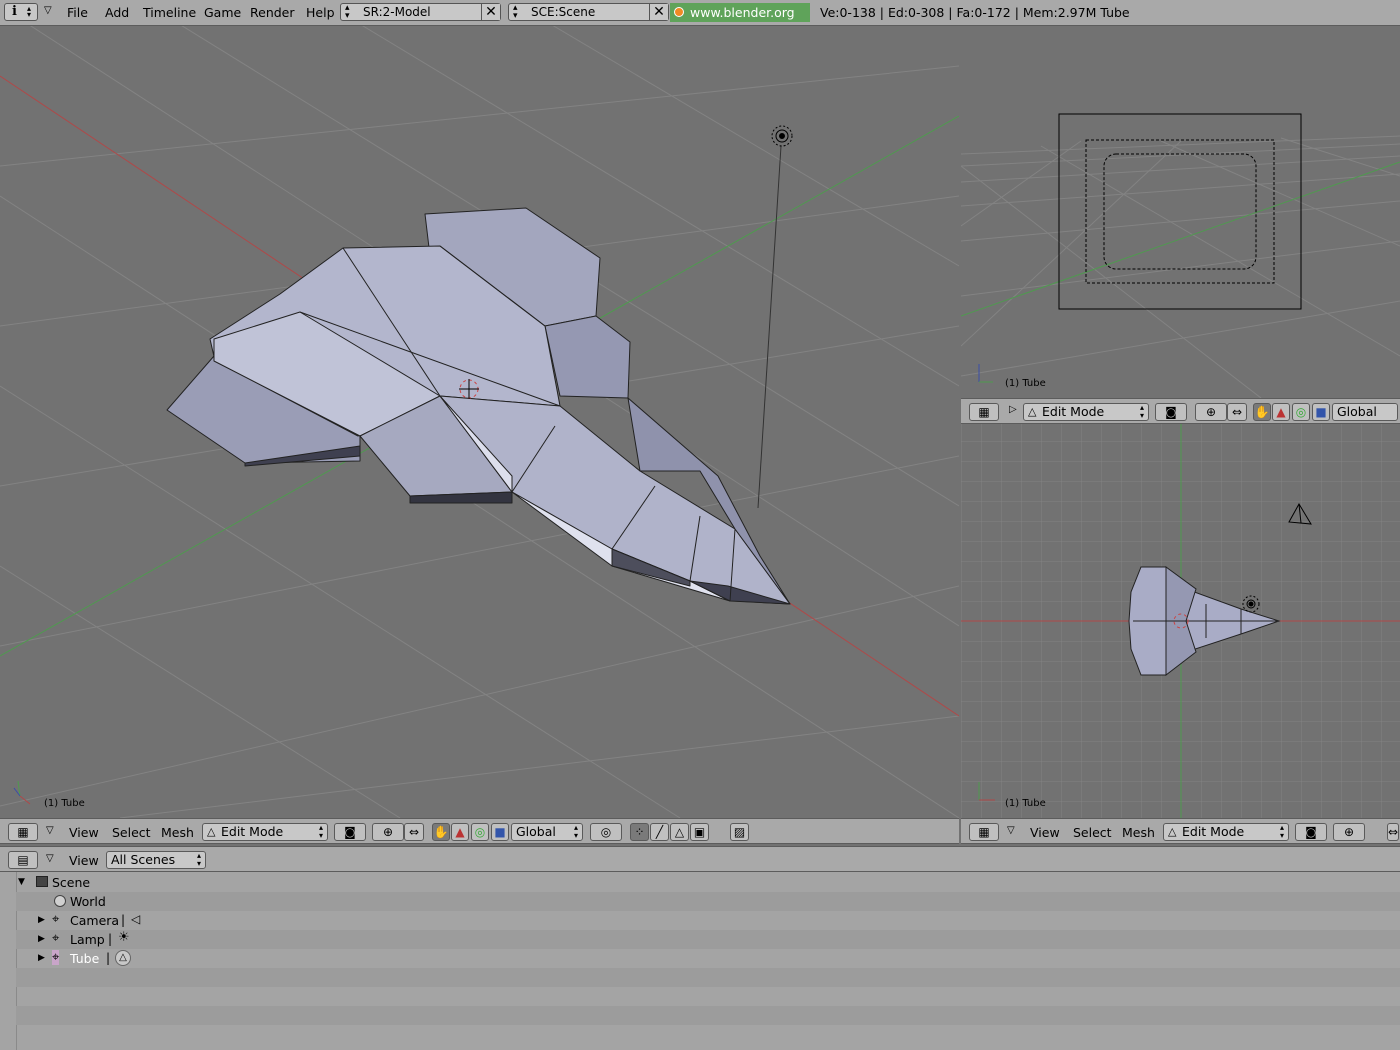 Image resolution: width=1400 pixels, height=1050 pixels. What do you see at coordinates (87, 939) in the screenshot?
I see `outliner-item-label: Lamp` at bounding box center [87, 939].